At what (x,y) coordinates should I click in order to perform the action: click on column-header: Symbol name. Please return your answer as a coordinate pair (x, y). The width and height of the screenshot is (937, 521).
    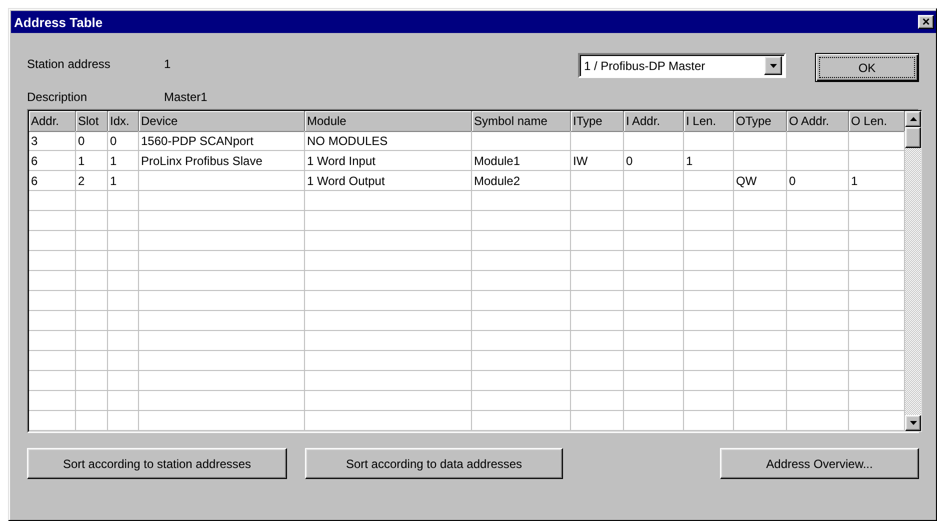
    Looking at the image, I should click on (521, 121).